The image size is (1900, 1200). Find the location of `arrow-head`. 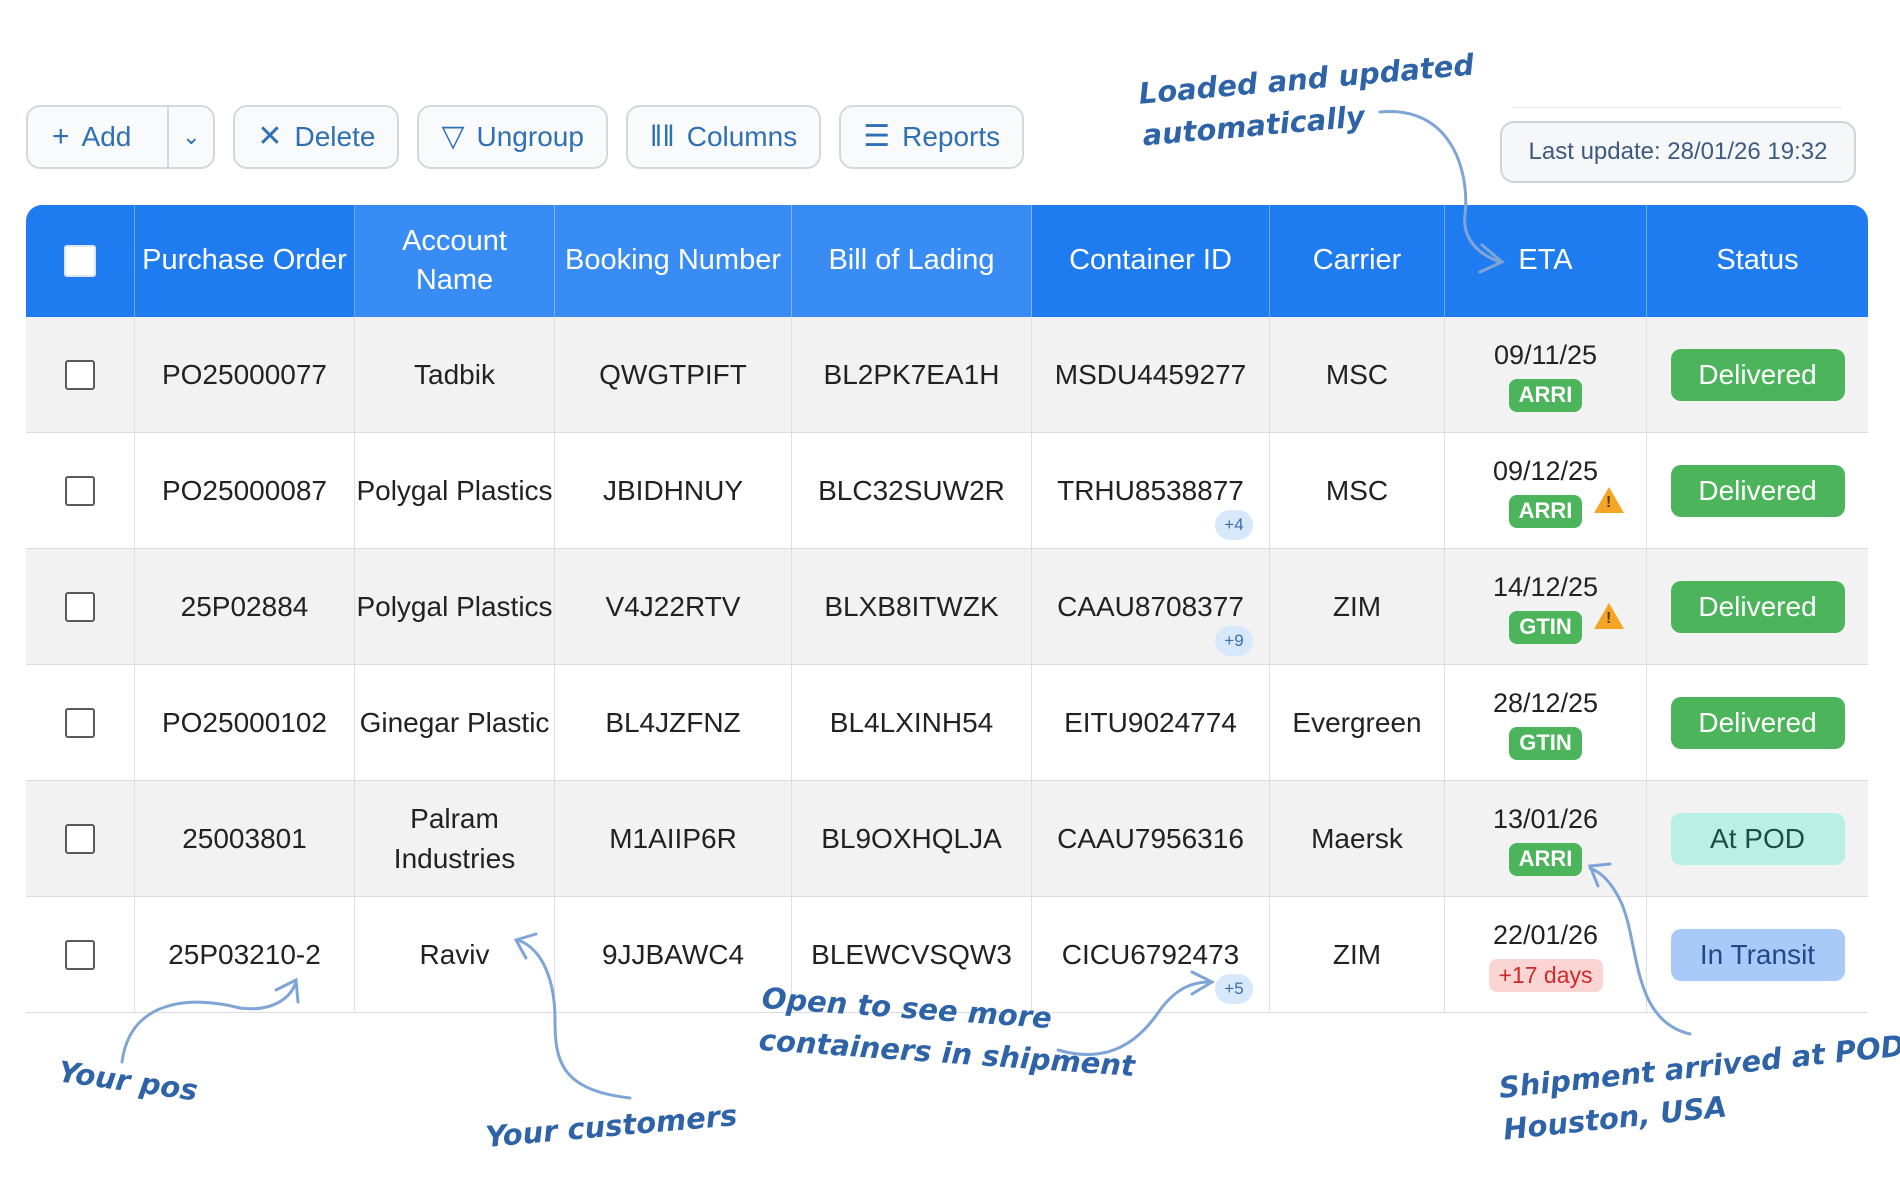

arrow-head is located at coordinates (525, 946).